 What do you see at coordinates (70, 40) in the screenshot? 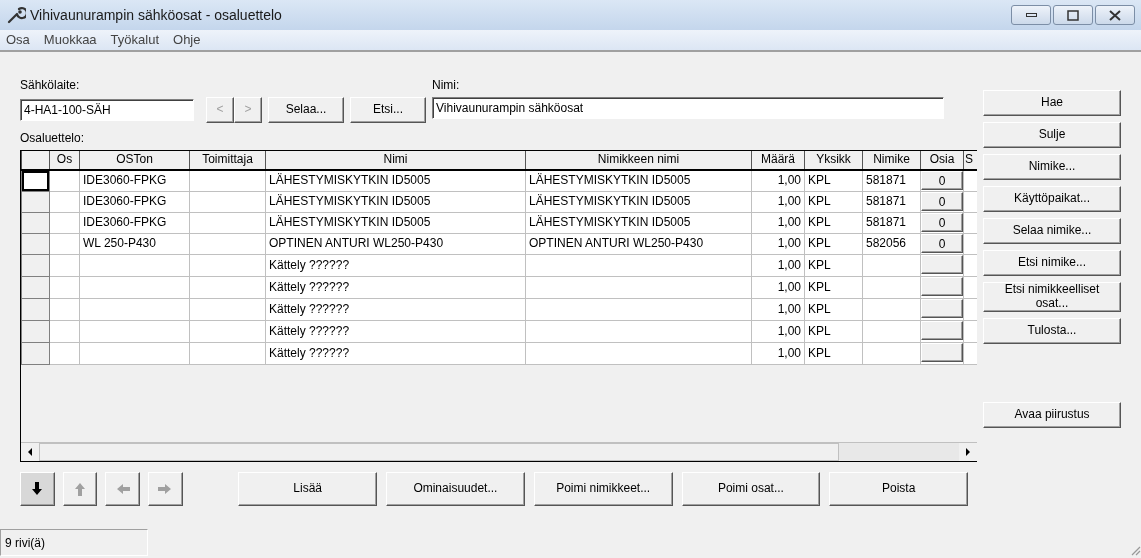
I see `menu-item: Muokkaa` at bounding box center [70, 40].